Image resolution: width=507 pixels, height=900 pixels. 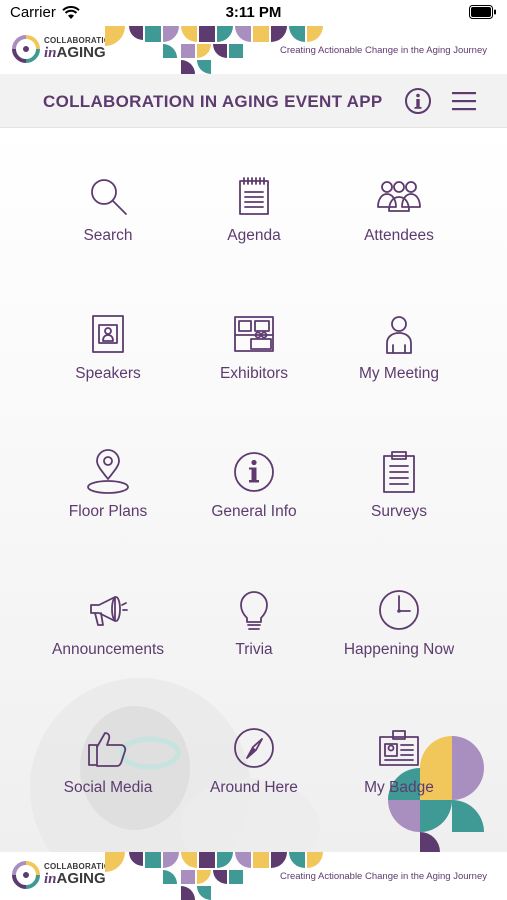 I want to click on info-circle-icon, so click(x=254, y=472).